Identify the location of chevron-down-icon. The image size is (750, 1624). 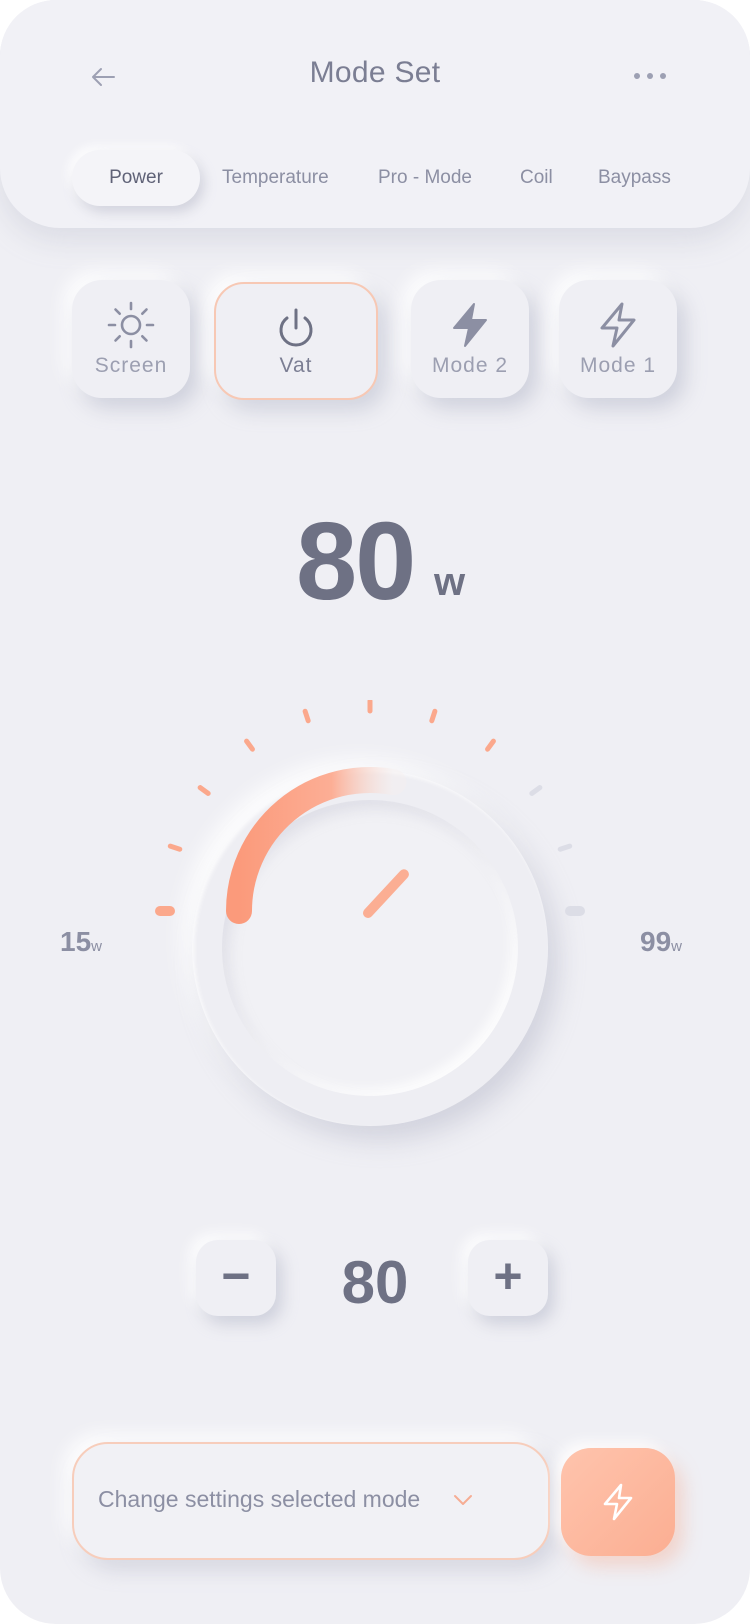
(463, 1500).